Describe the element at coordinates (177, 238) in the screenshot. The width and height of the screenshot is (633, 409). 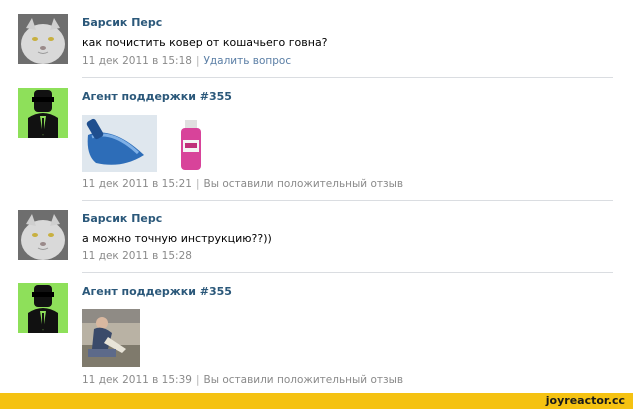
I see `message-text: а можно точную инструкцию??))` at that location.